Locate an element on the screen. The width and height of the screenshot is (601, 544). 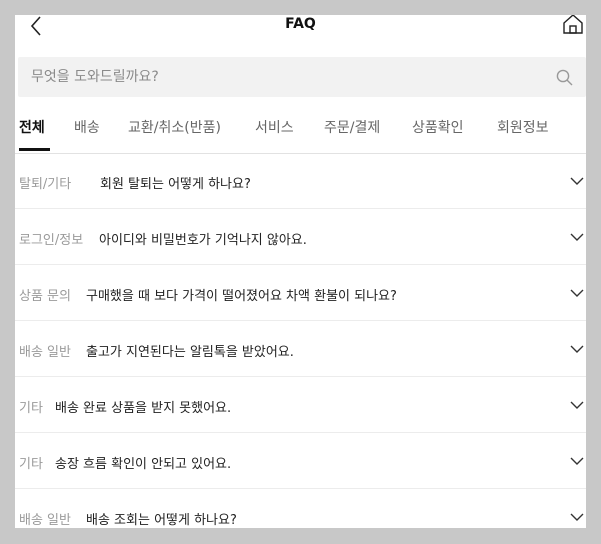
header: FAQ is located at coordinates (300, 36).